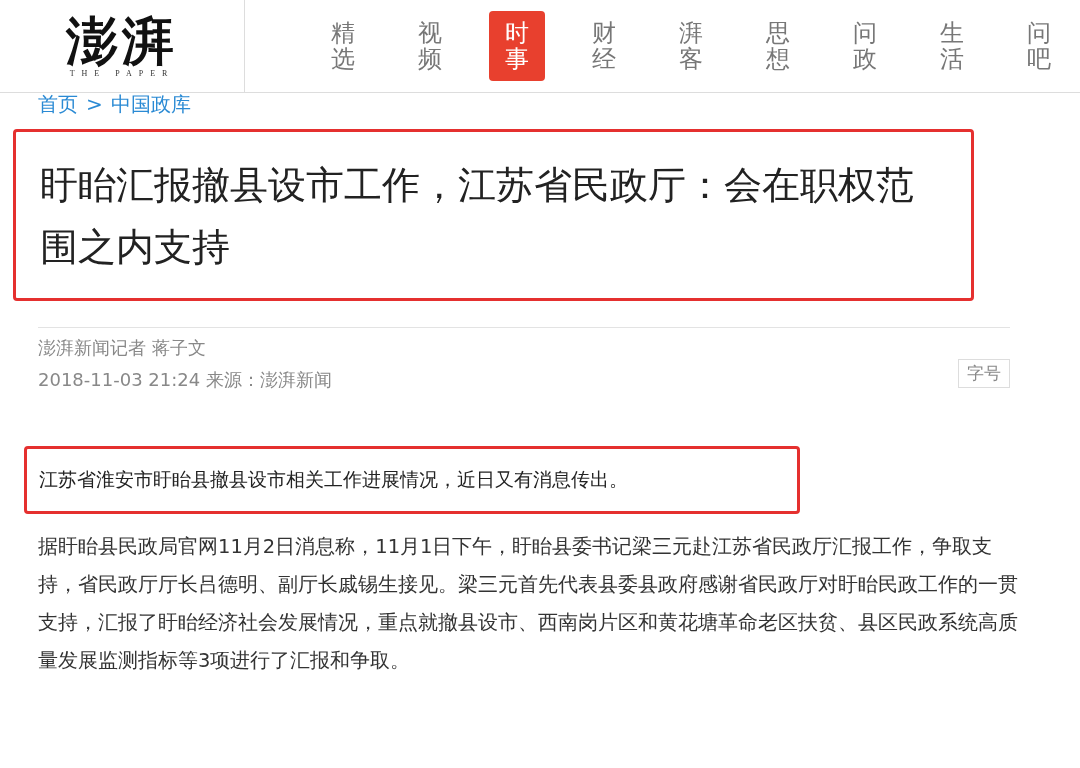 Image resolution: width=1080 pixels, height=768 pixels. Describe the element at coordinates (517, 46) in the screenshot. I see `nav-tab: 时事` at that location.